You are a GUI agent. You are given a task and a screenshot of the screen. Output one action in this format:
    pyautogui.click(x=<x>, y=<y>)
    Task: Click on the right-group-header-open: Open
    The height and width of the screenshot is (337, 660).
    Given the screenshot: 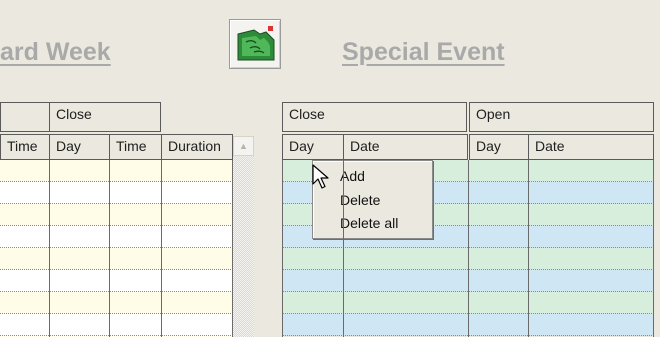 What is the action you would take?
    pyautogui.click(x=561, y=117)
    